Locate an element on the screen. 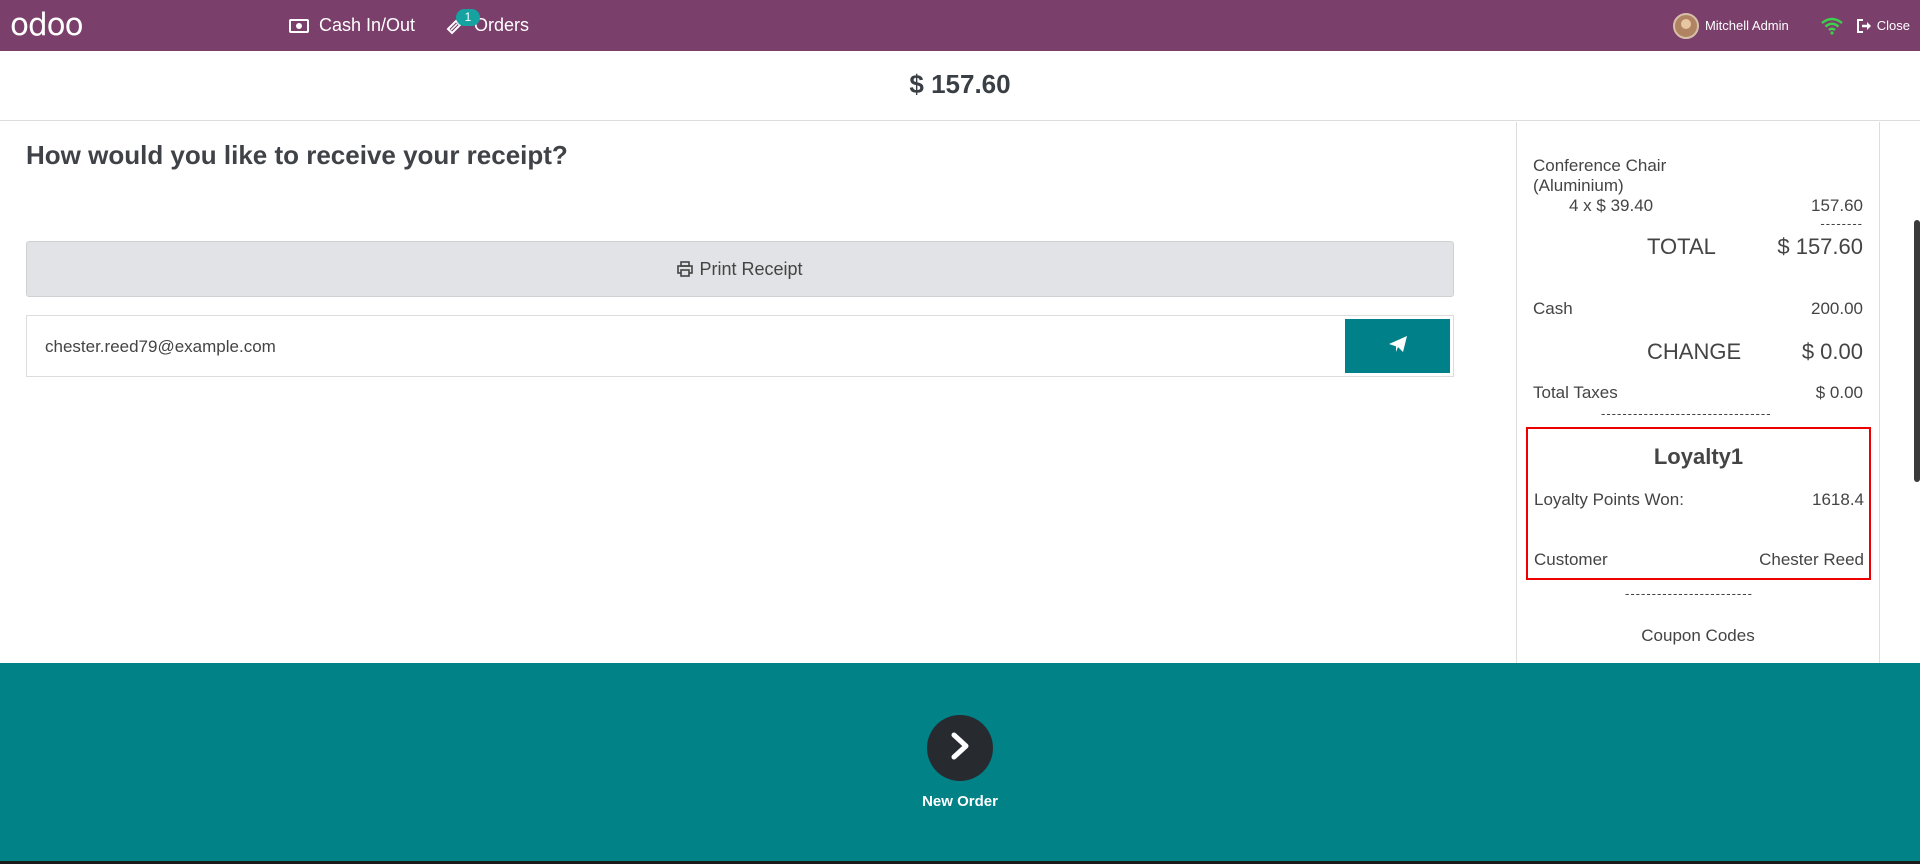  total-value: $ 157.60 is located at coordinates (1820, 246).